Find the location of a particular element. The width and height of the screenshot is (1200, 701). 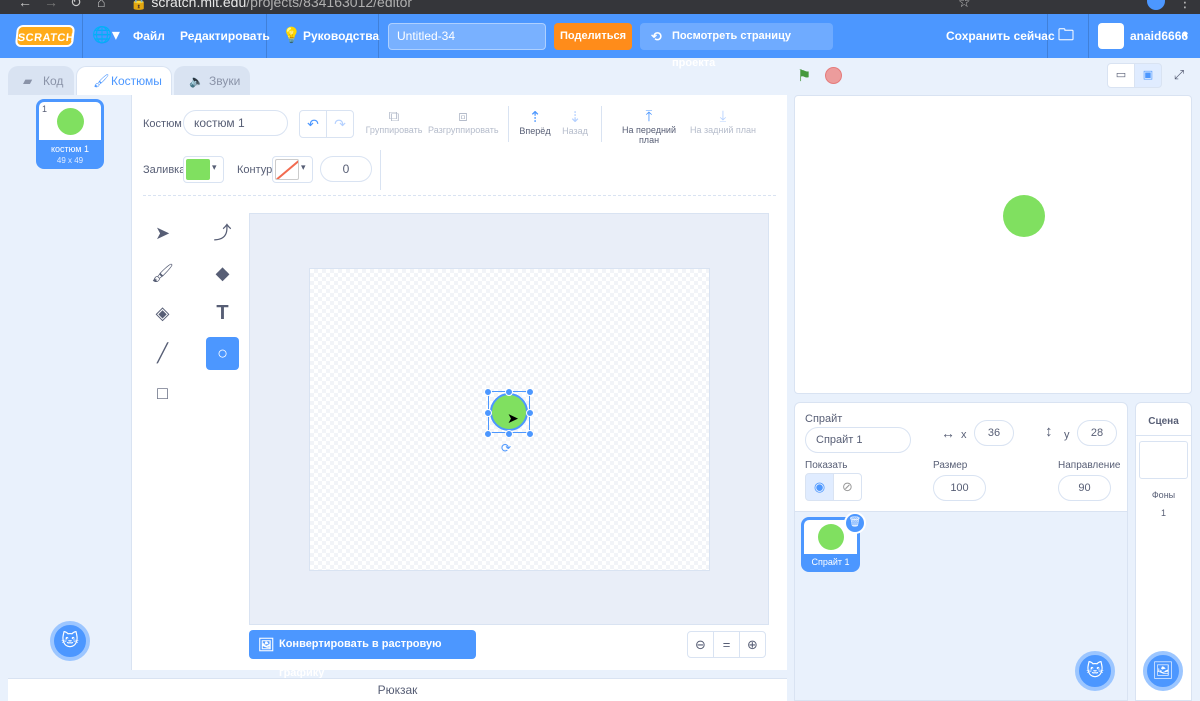

share-button: Поделиться is located at coordinates (593, 36).